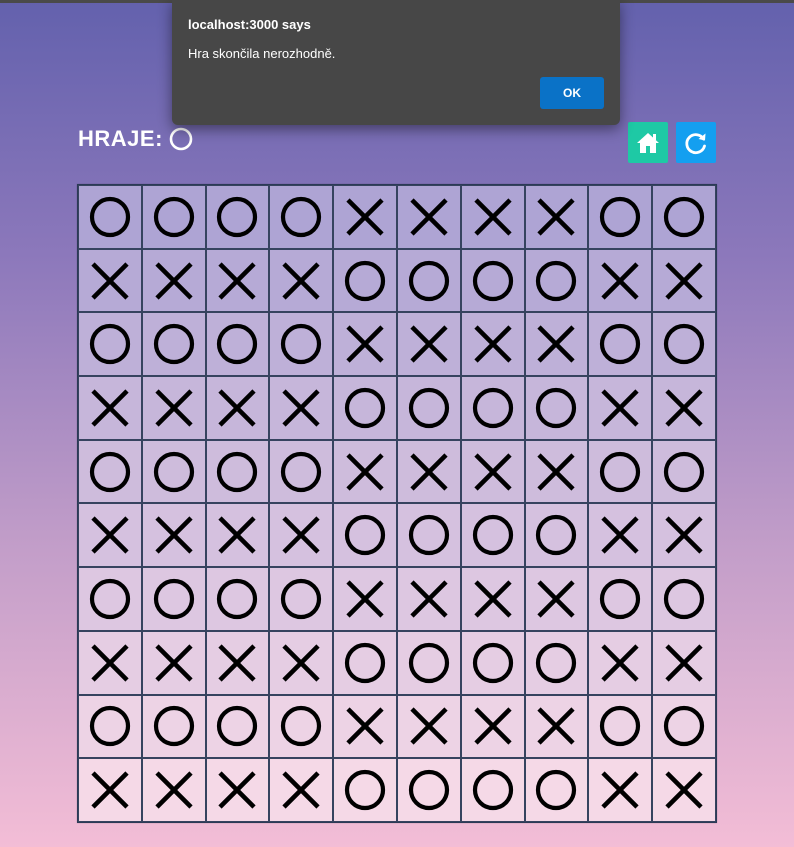 This screenshot has width=794, height=847. What do you see at coordinates (572, 93) in the screenshot?
I see `ok-button: OK` at bounding box center [572, 93].